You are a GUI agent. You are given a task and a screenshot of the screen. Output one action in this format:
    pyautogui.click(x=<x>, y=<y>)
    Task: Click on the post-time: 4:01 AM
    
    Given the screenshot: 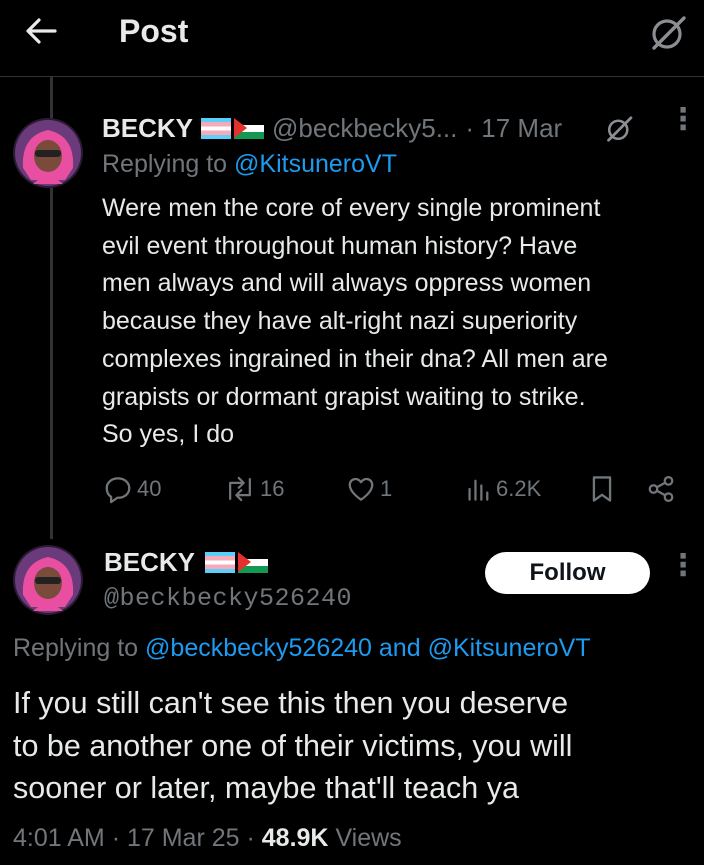 What is the action you would take?
    pyautogui.click(x=59, y=838)
    